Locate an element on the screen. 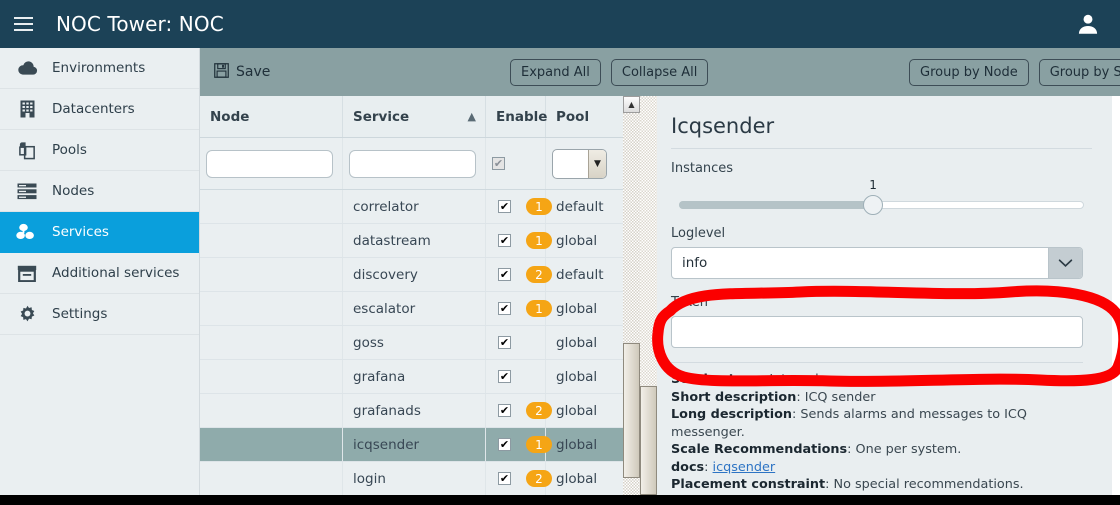 The image size is (1120, 505). column-header-enable: Enable is located at coordinates (516, 116).